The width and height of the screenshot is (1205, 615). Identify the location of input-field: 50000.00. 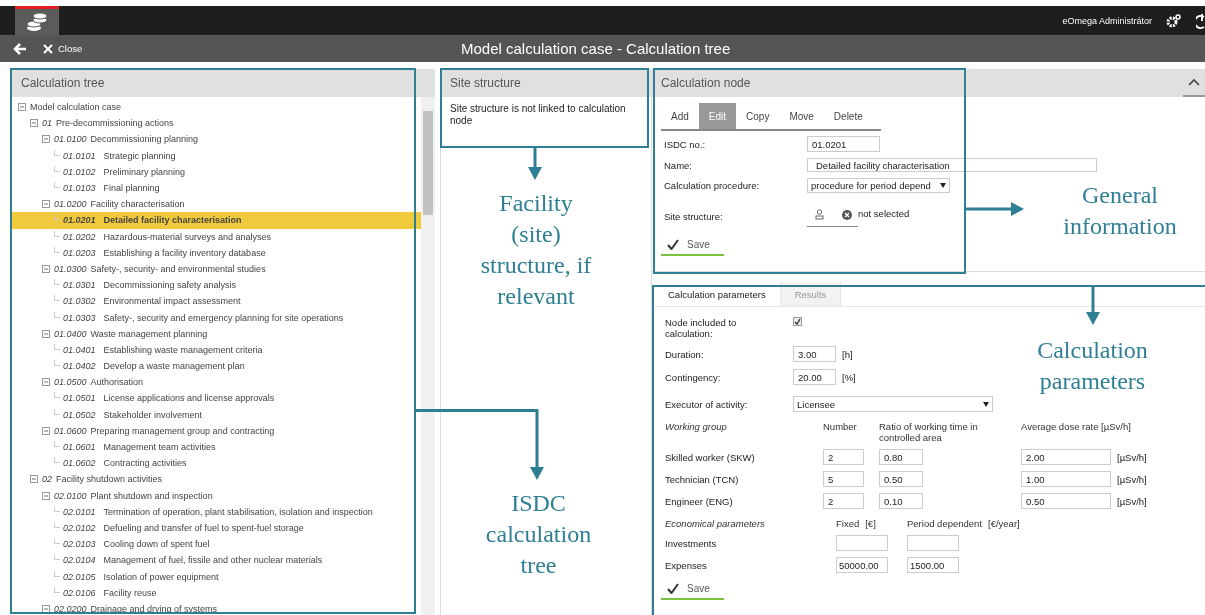
(862, 565).